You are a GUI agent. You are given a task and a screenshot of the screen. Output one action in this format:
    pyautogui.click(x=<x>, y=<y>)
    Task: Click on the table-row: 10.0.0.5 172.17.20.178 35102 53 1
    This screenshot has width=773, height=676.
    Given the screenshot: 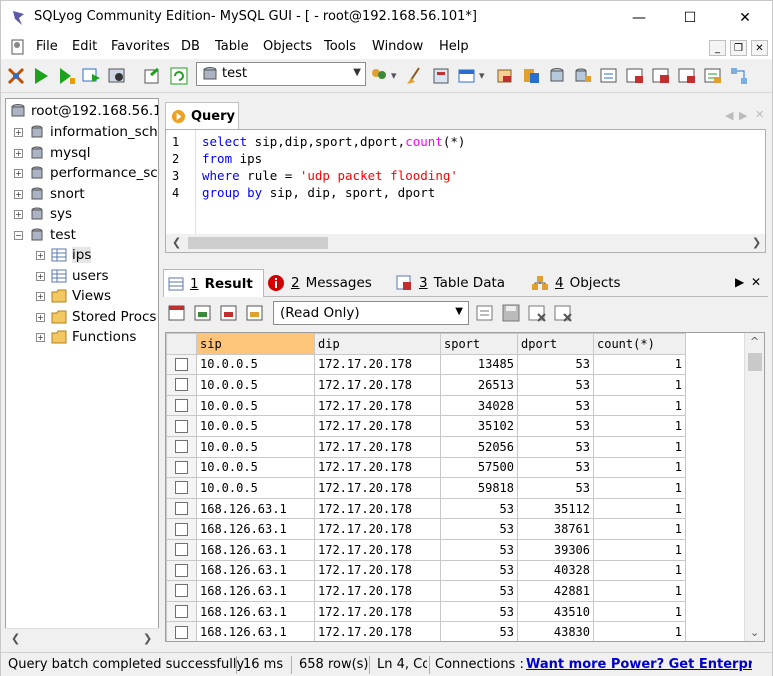 What is the action you would take?
    pyautogui.click(x=426, y=426)
    